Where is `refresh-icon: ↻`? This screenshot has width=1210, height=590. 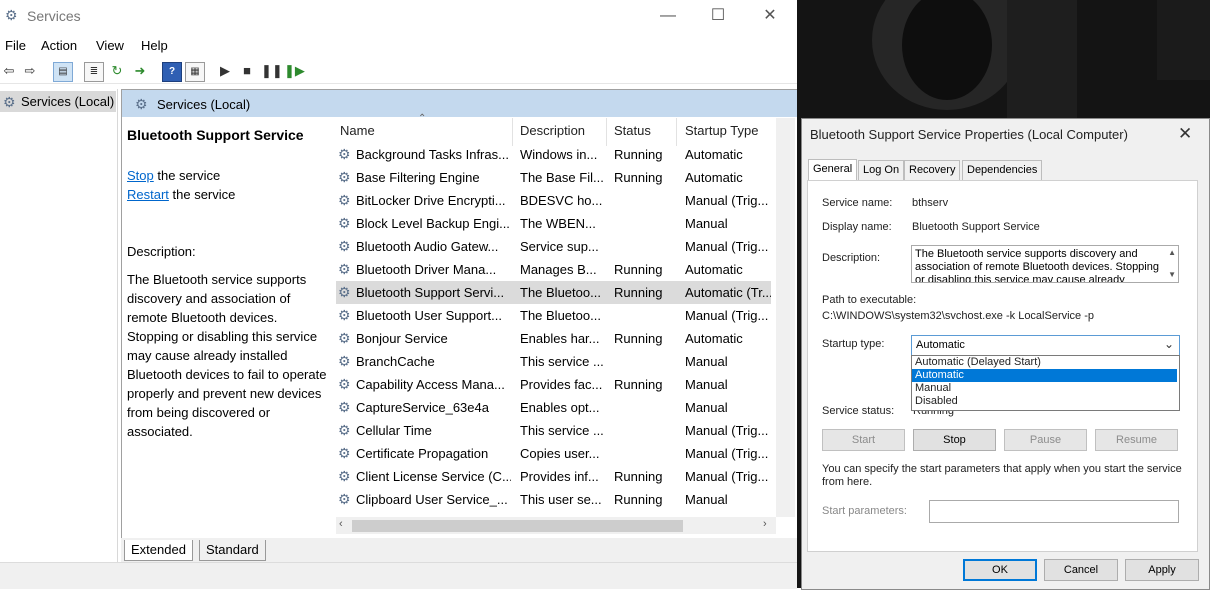
refresh-icon: ↻ is located at coordinates (117, 71).